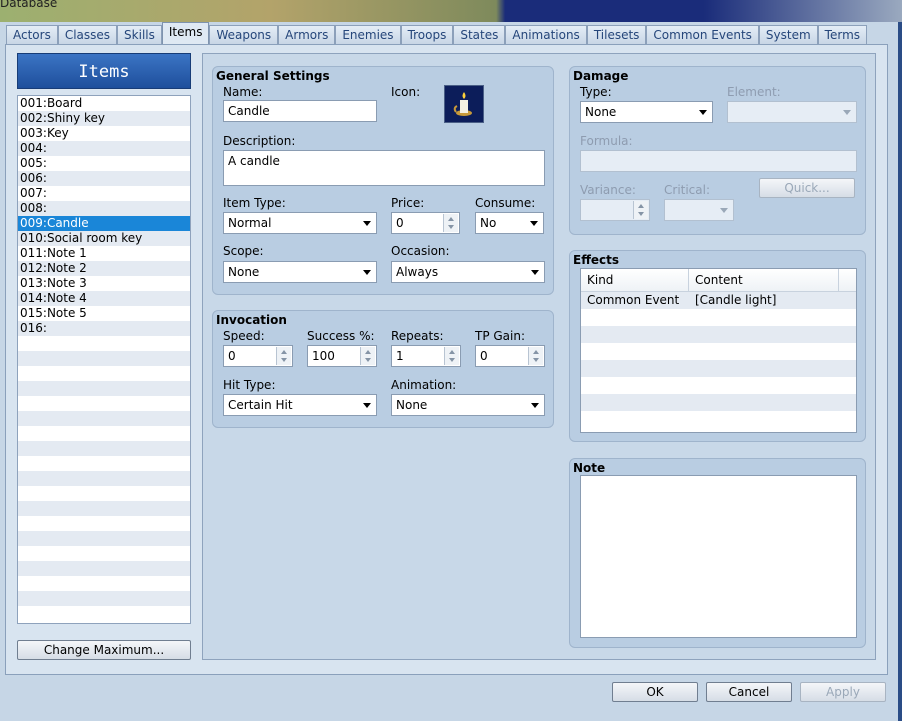  Describe the element at coordinates (104, 298) in the screenshot. I see `list-item: 014:Note 4` at that location.